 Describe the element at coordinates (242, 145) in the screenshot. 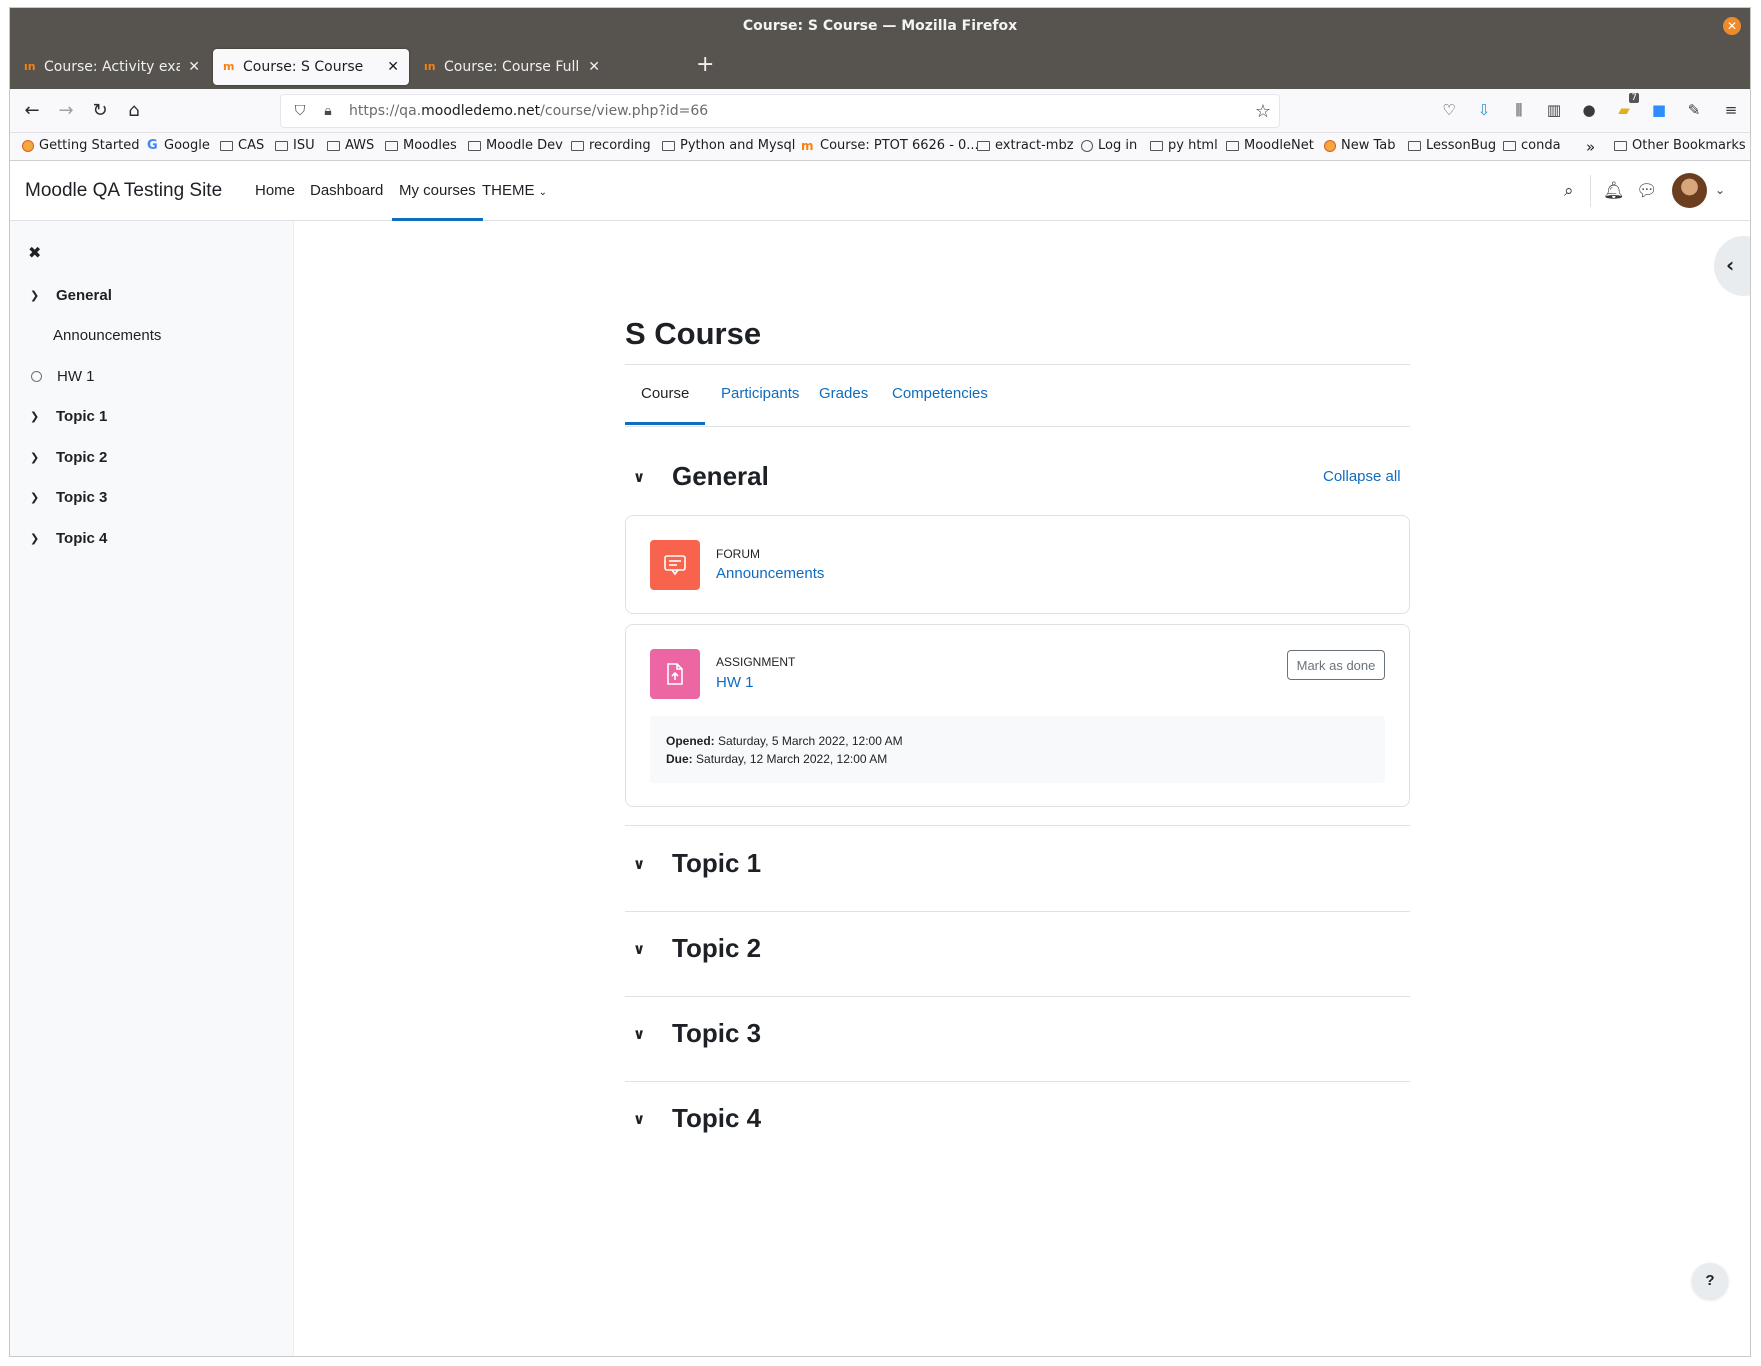

I see `bookmark-cas: CAS` at that location.